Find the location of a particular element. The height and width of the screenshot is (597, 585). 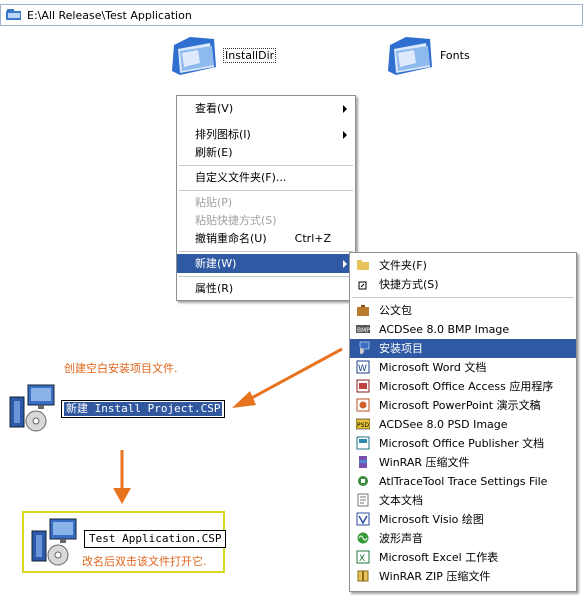

submenu-item-label: Microsoft Visio 绘图 is located at coordinates (431, 519).